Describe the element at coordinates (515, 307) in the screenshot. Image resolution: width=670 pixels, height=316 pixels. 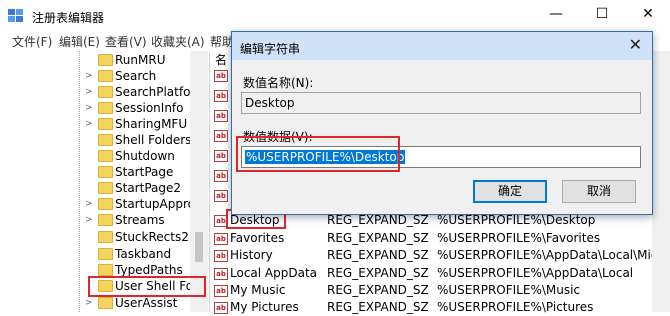
I see `value-data: %USERPROFILE%\Pictures` at that location.